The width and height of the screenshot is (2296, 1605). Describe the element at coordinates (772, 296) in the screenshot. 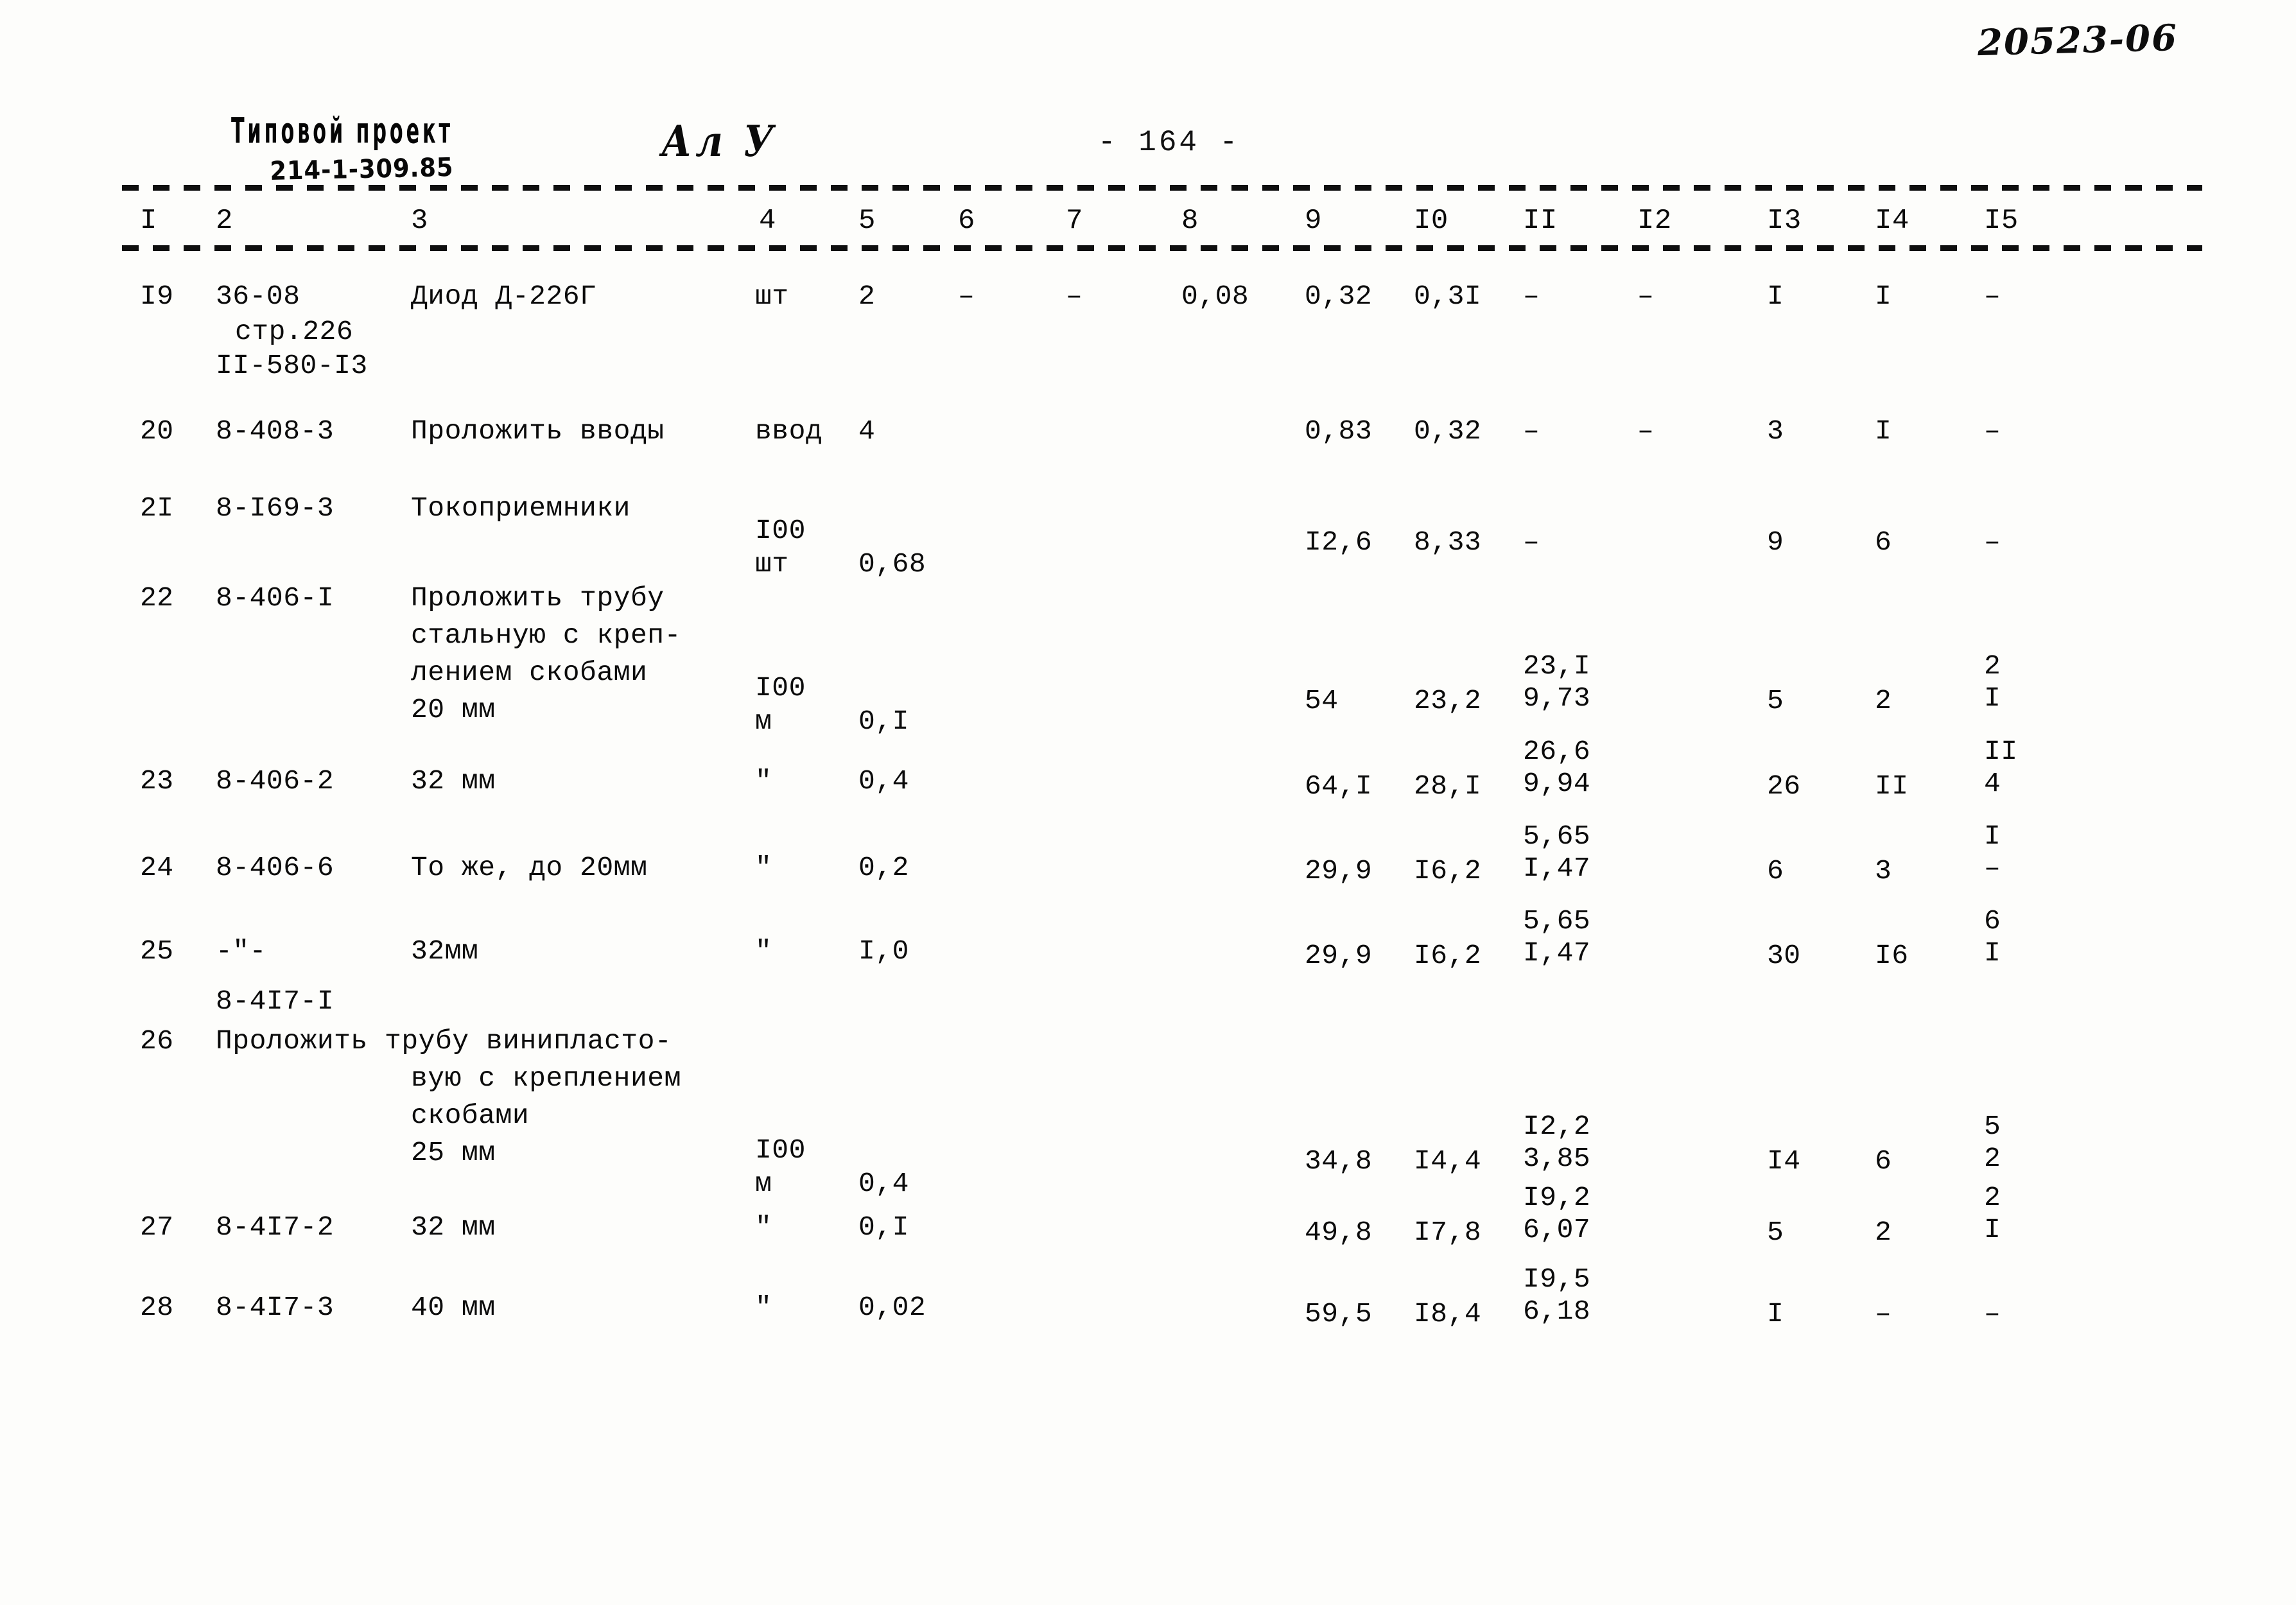

I see `row-unit: шт` at that location.